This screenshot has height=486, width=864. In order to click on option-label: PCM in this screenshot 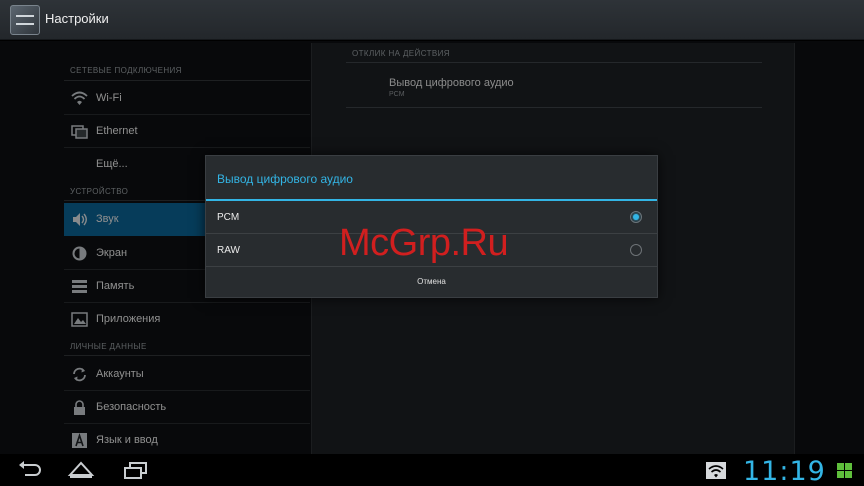, I will do `click(228, 217)`.